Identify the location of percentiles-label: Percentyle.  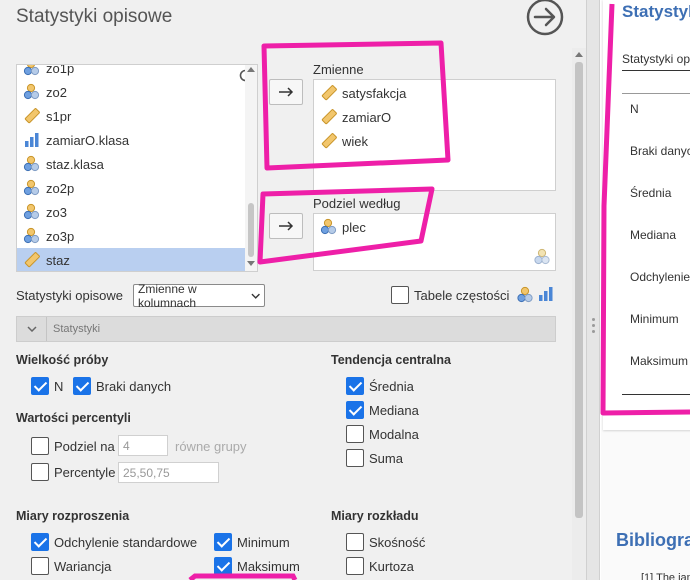
(85, 472).